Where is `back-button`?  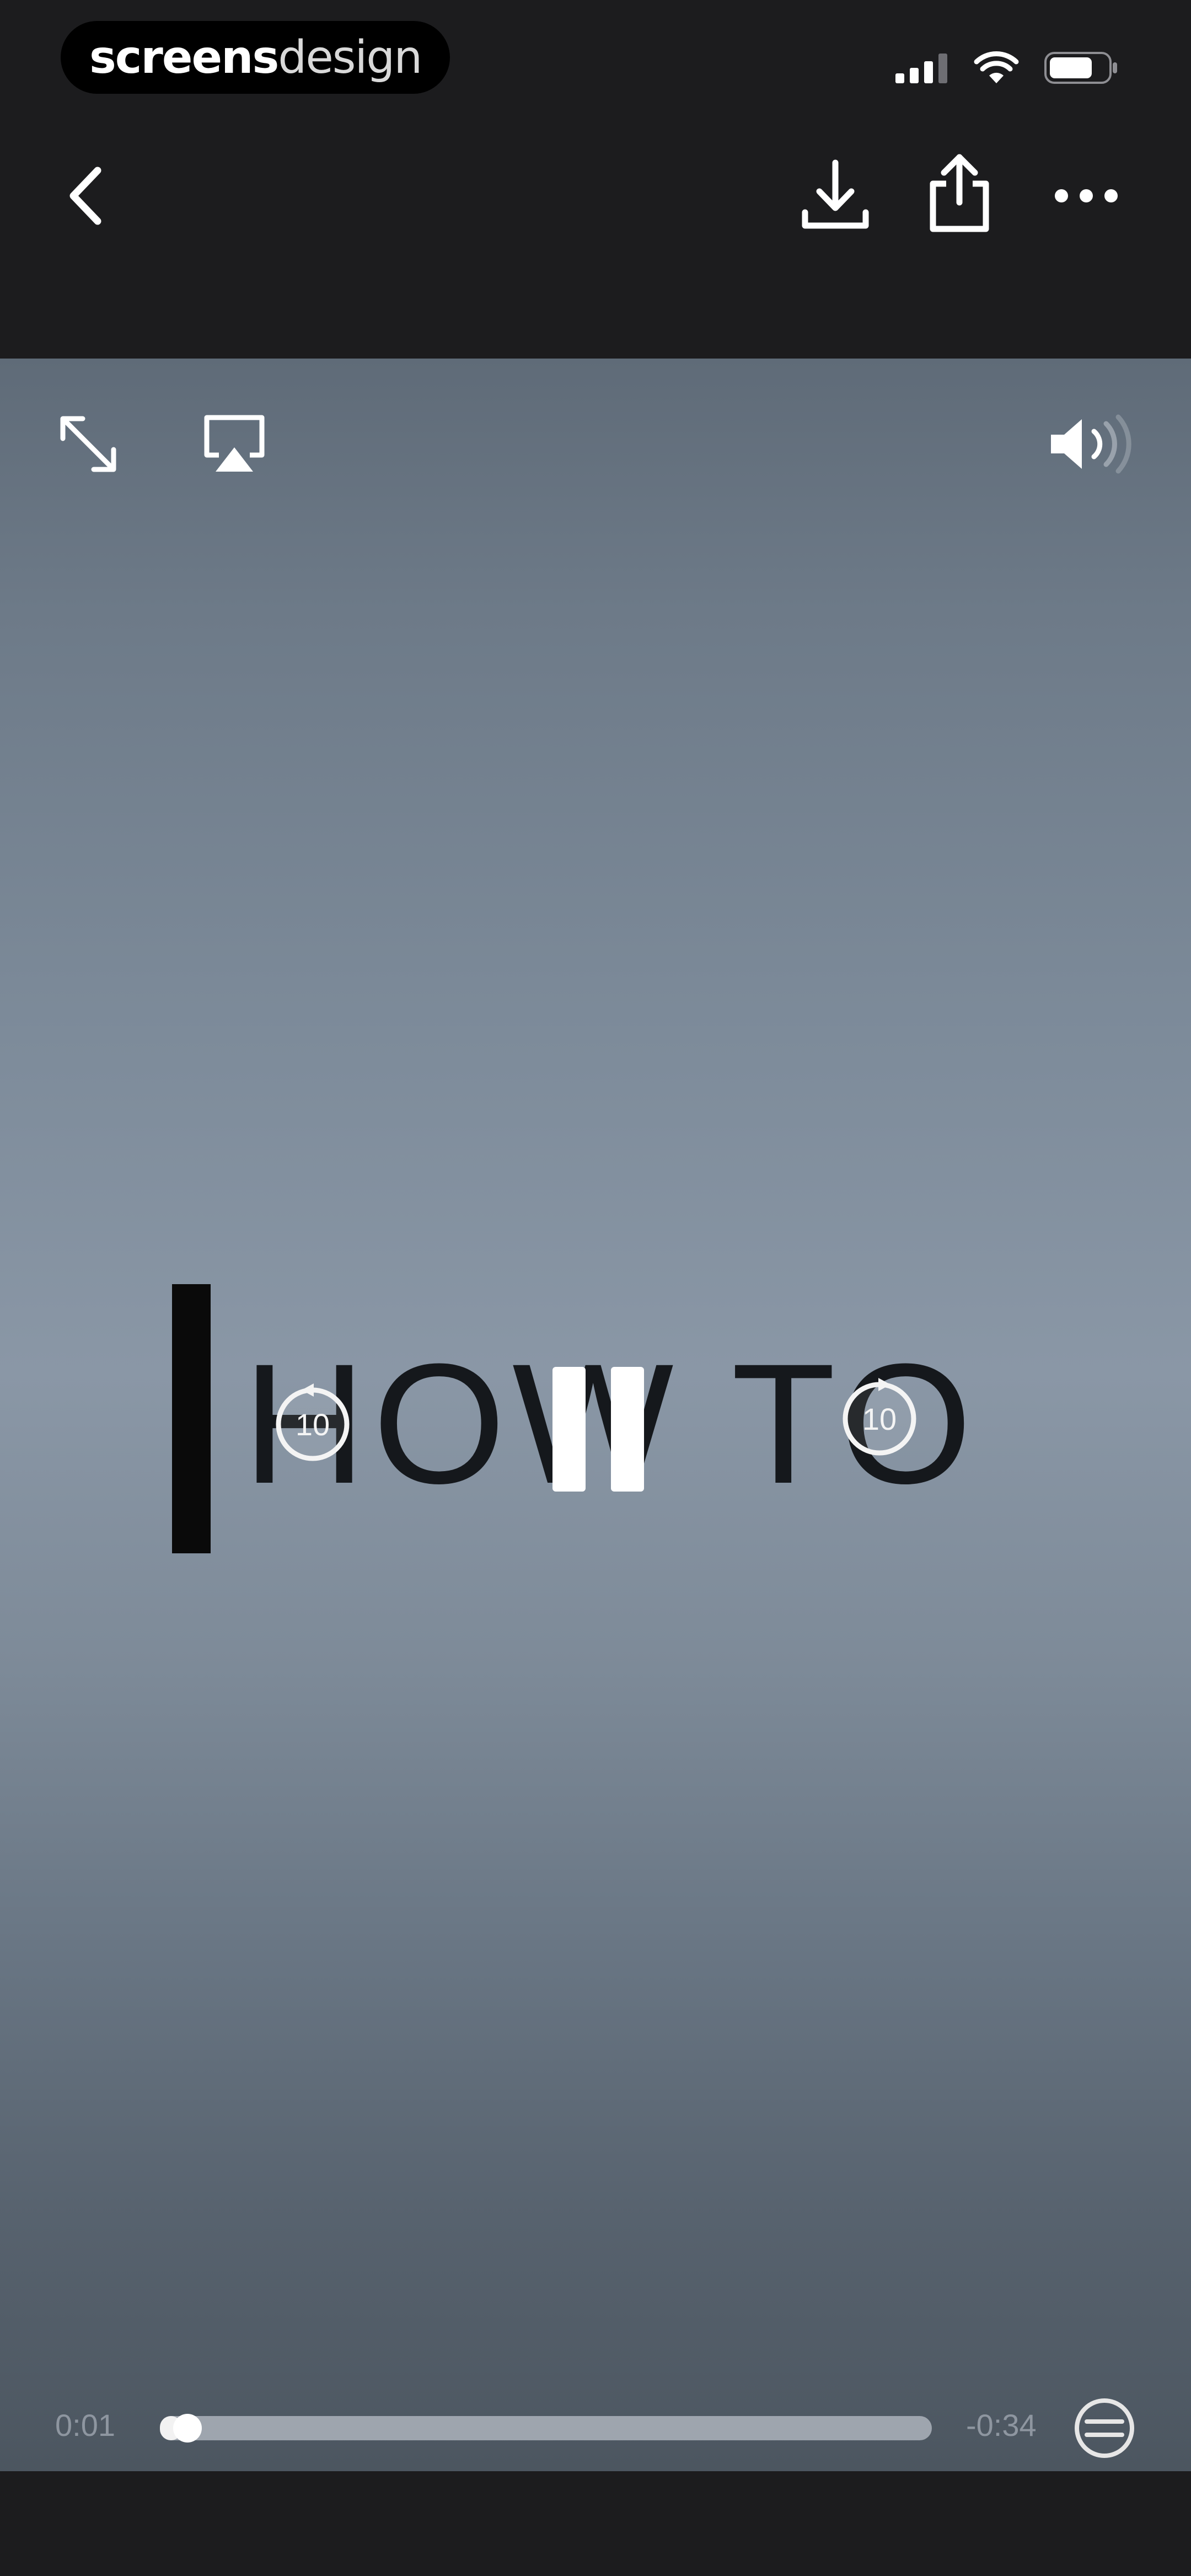
back-button is located at coordinates (85, 195).